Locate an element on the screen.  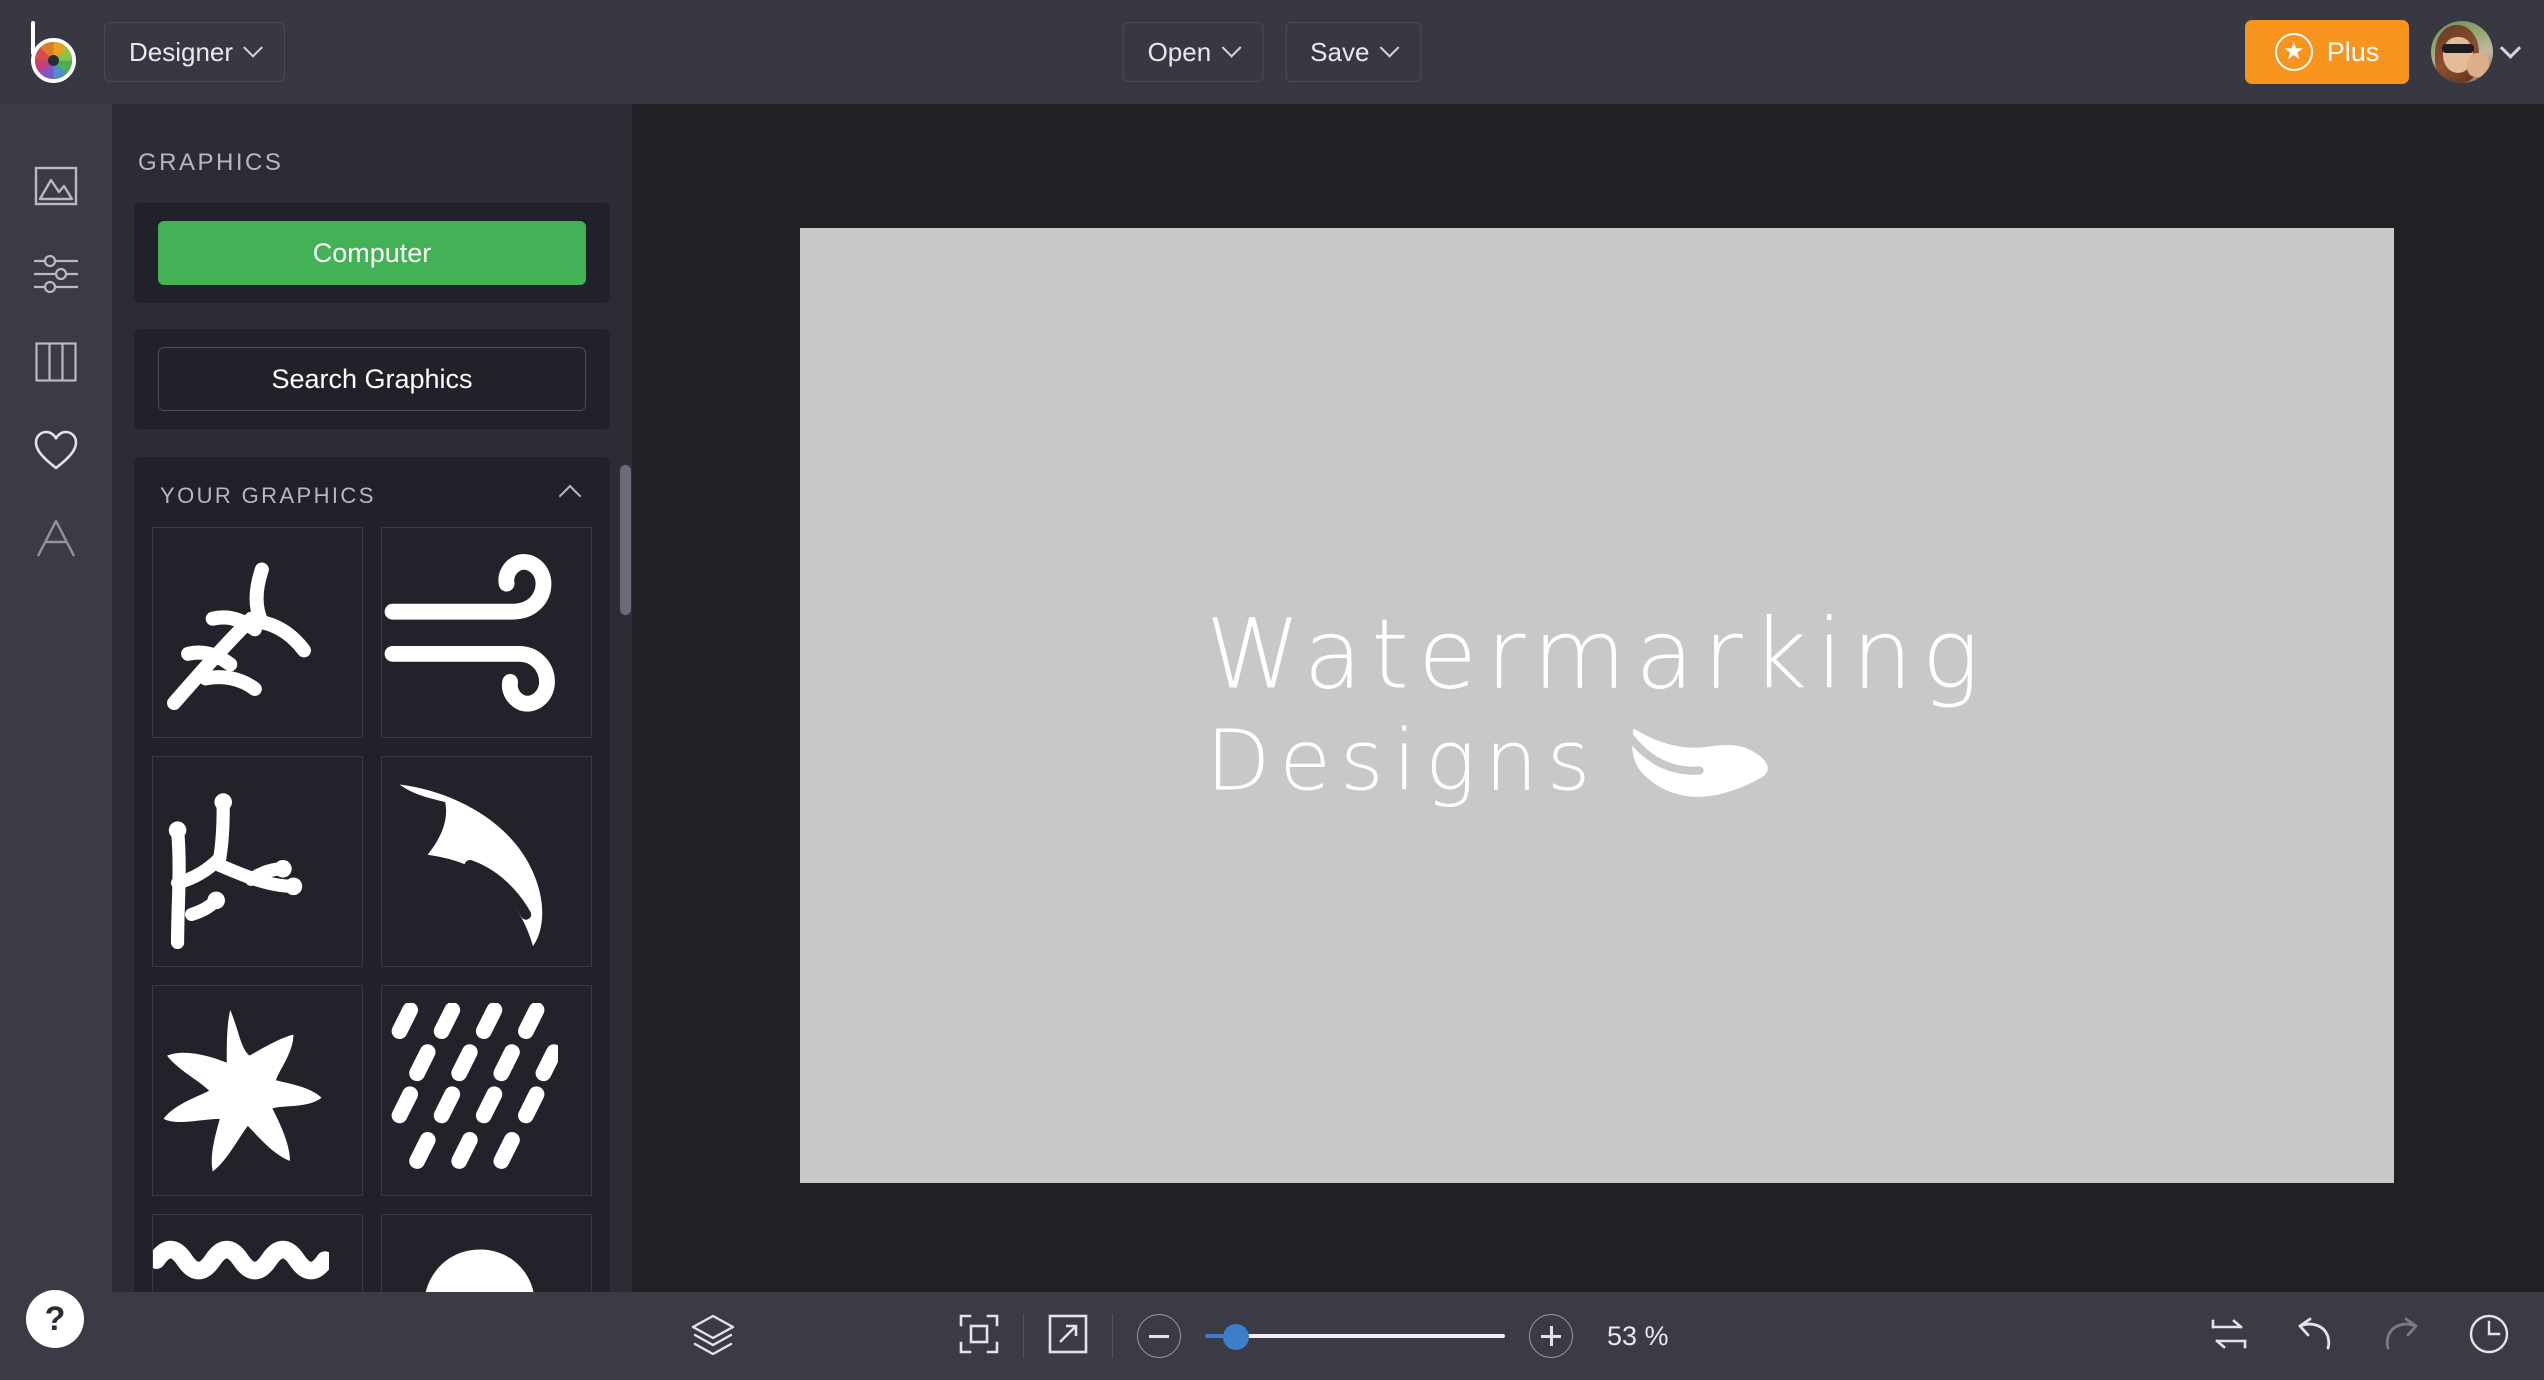
graphics-grid is located at coordinates (372, 953).